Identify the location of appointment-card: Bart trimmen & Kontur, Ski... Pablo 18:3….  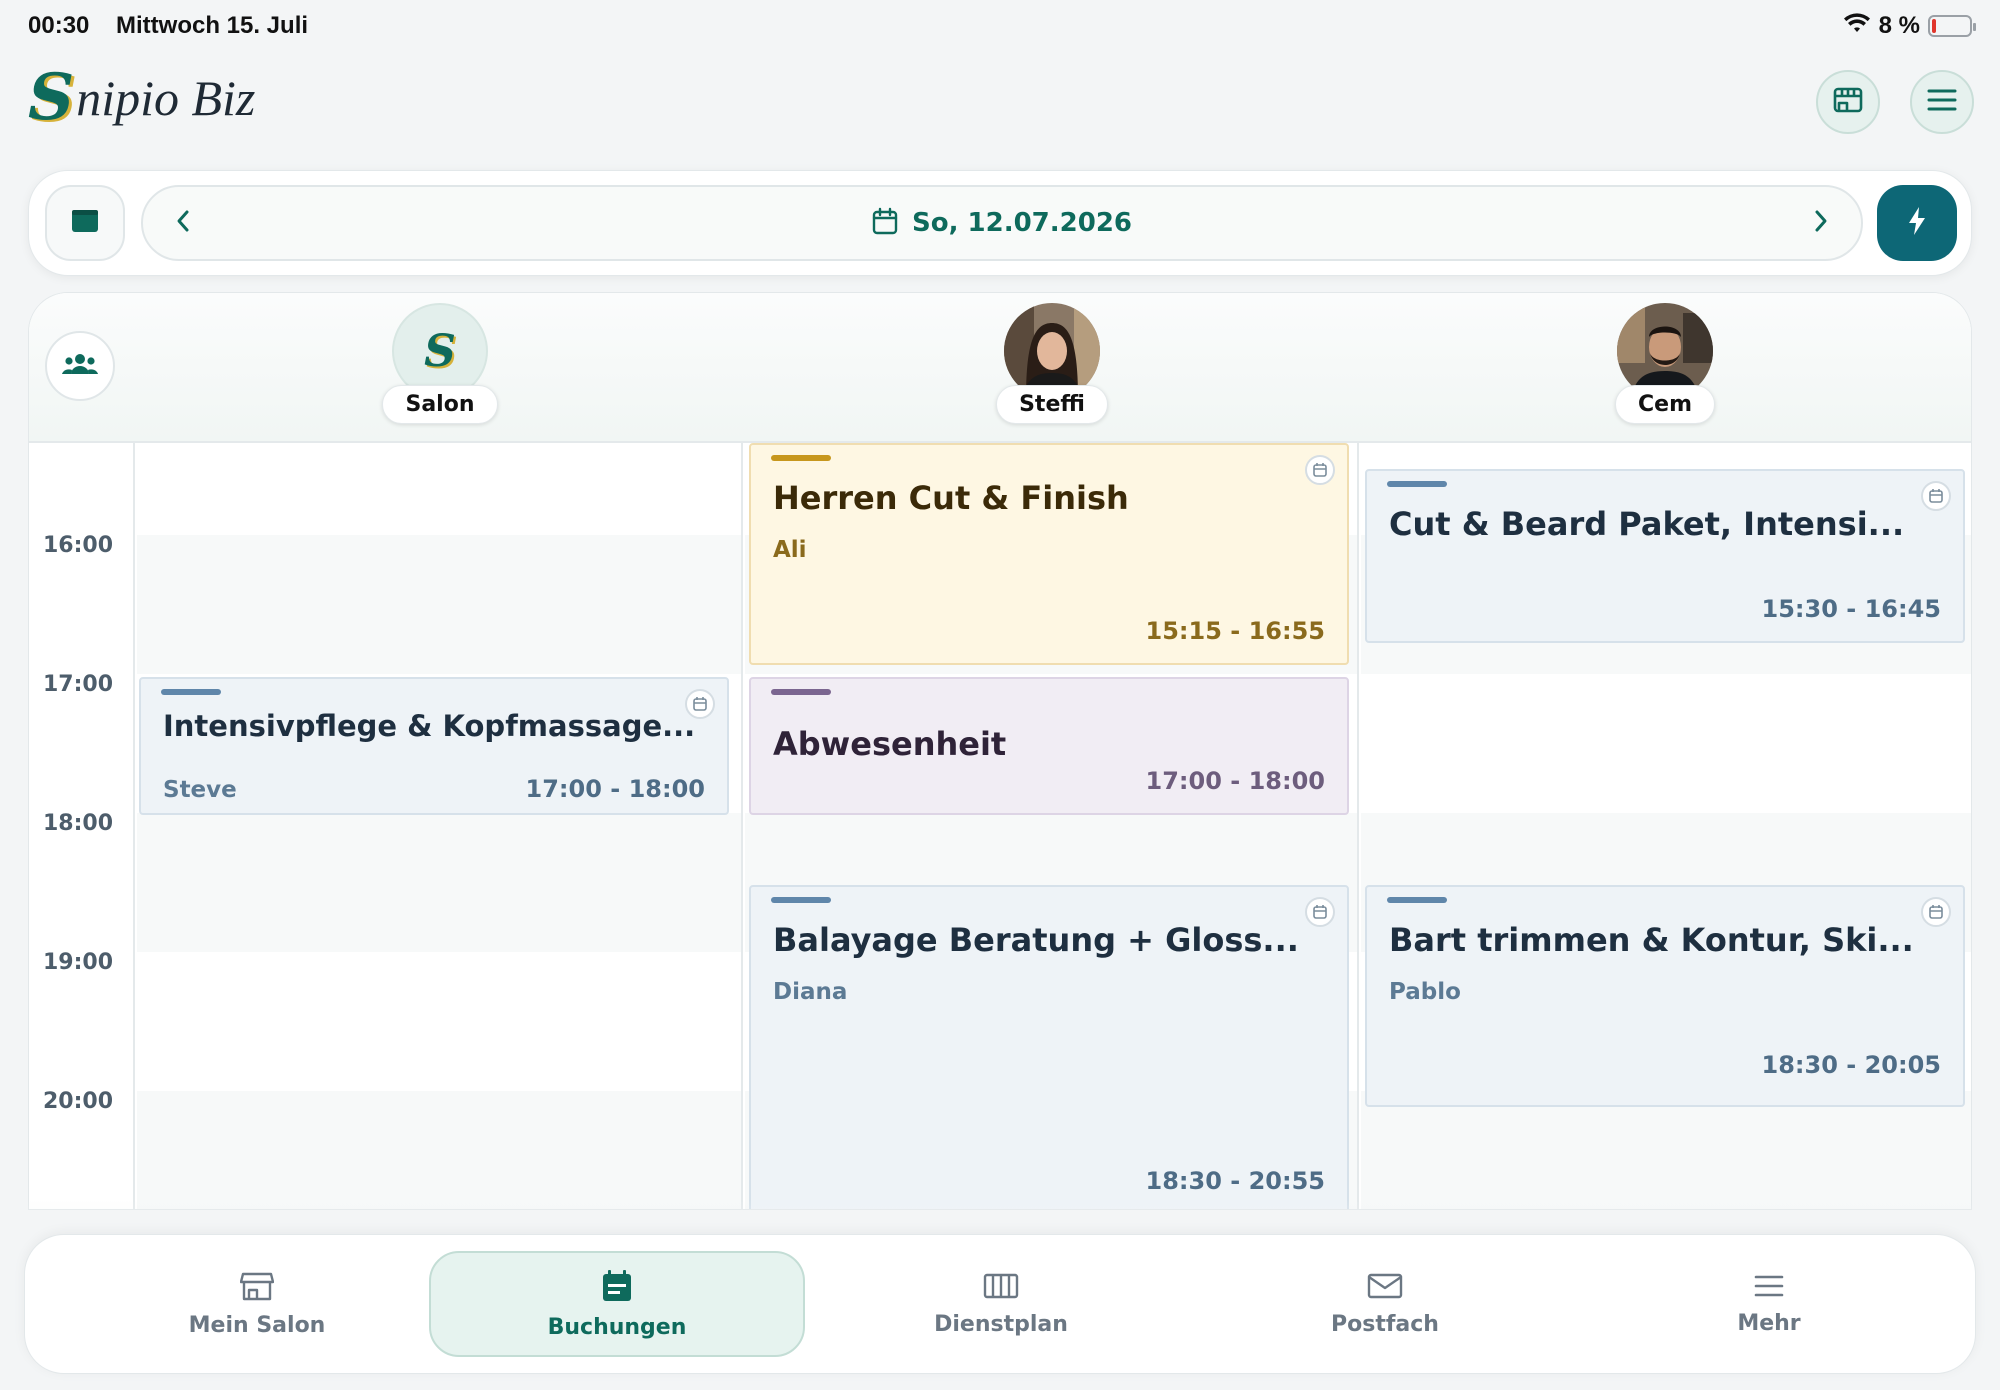
(1665, 996).